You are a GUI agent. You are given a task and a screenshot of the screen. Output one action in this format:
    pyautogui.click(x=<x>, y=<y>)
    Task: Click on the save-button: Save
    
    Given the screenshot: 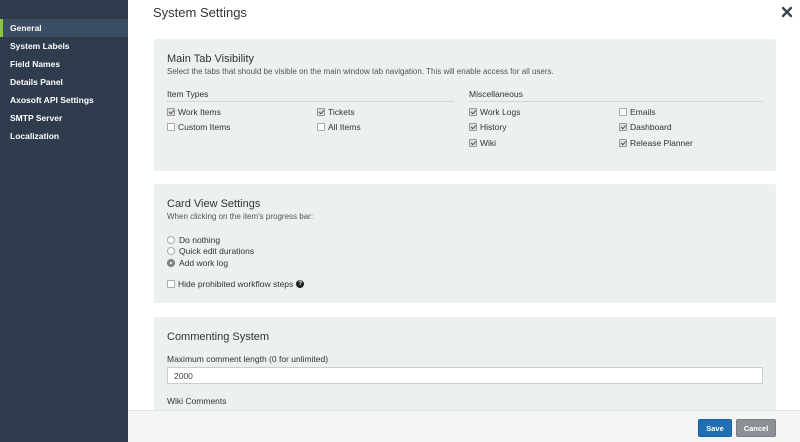 What is the action you would take?
    pyautogui.click(x=715, y=428)
    